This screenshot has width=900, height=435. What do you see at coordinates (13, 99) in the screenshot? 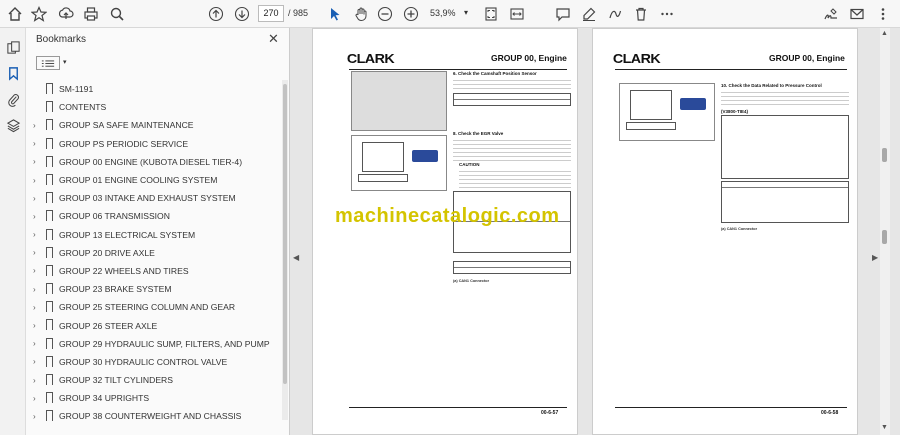
I see `attachment-icon` at bounding box center [13, 99].